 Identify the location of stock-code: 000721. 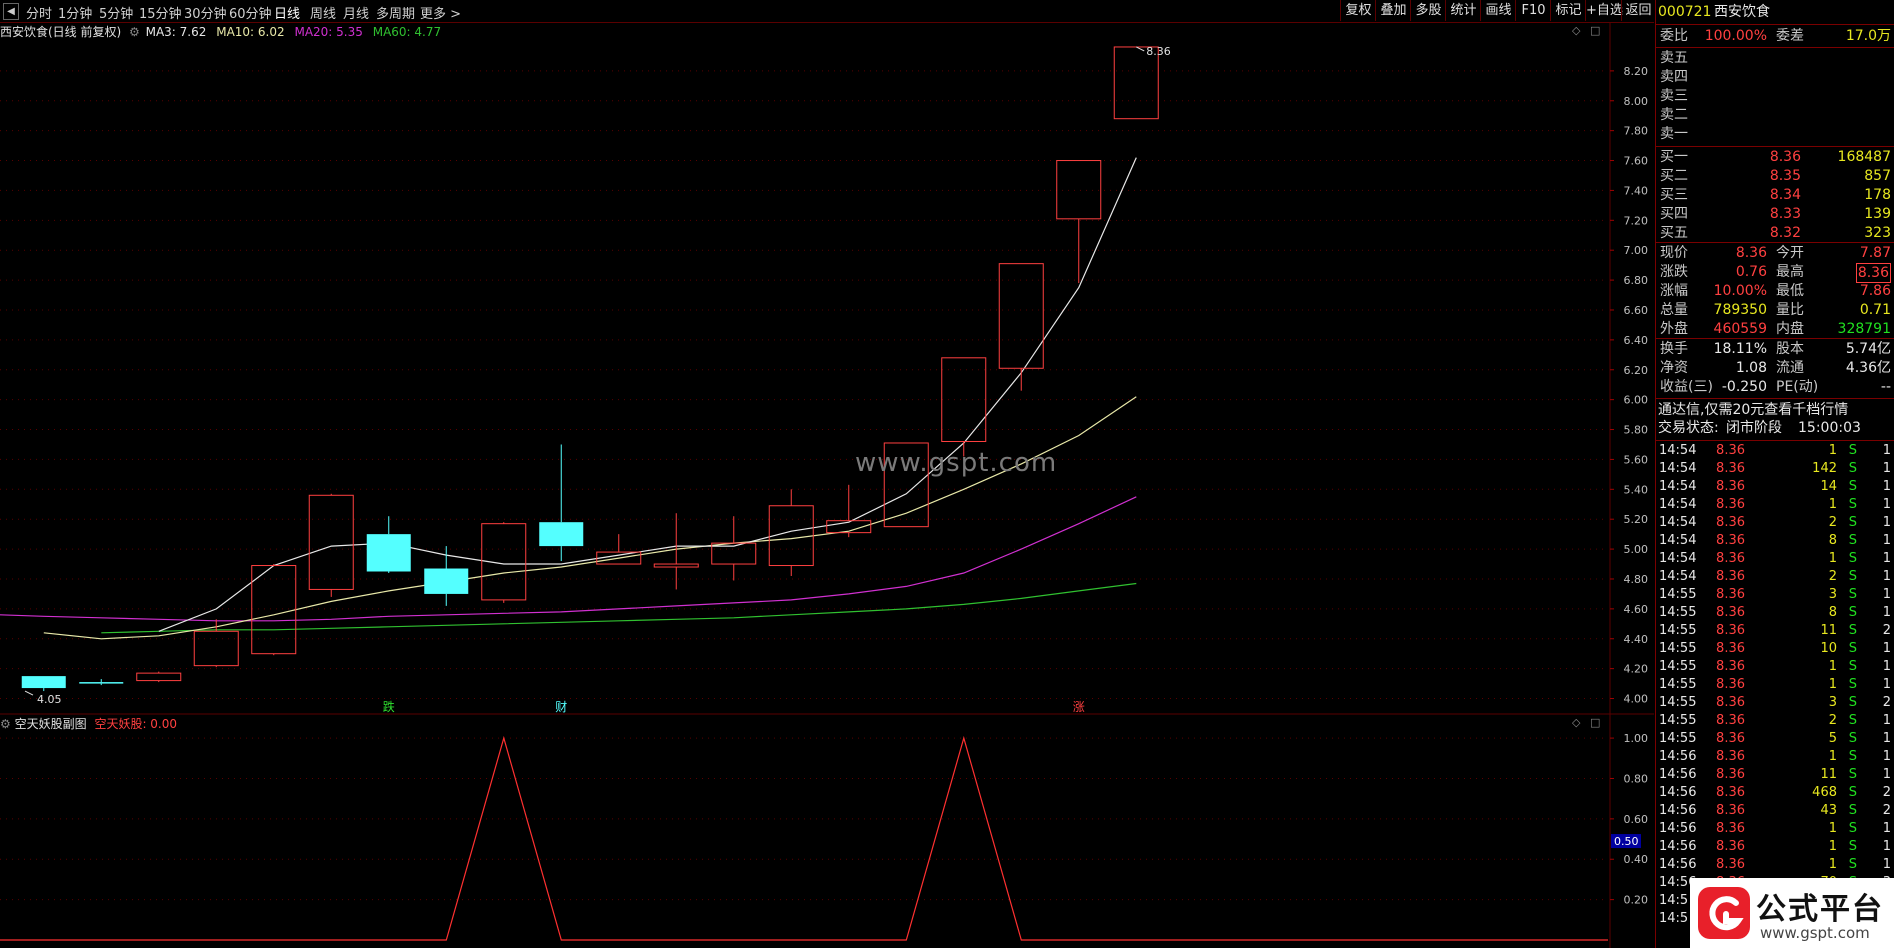
(1685, 12).